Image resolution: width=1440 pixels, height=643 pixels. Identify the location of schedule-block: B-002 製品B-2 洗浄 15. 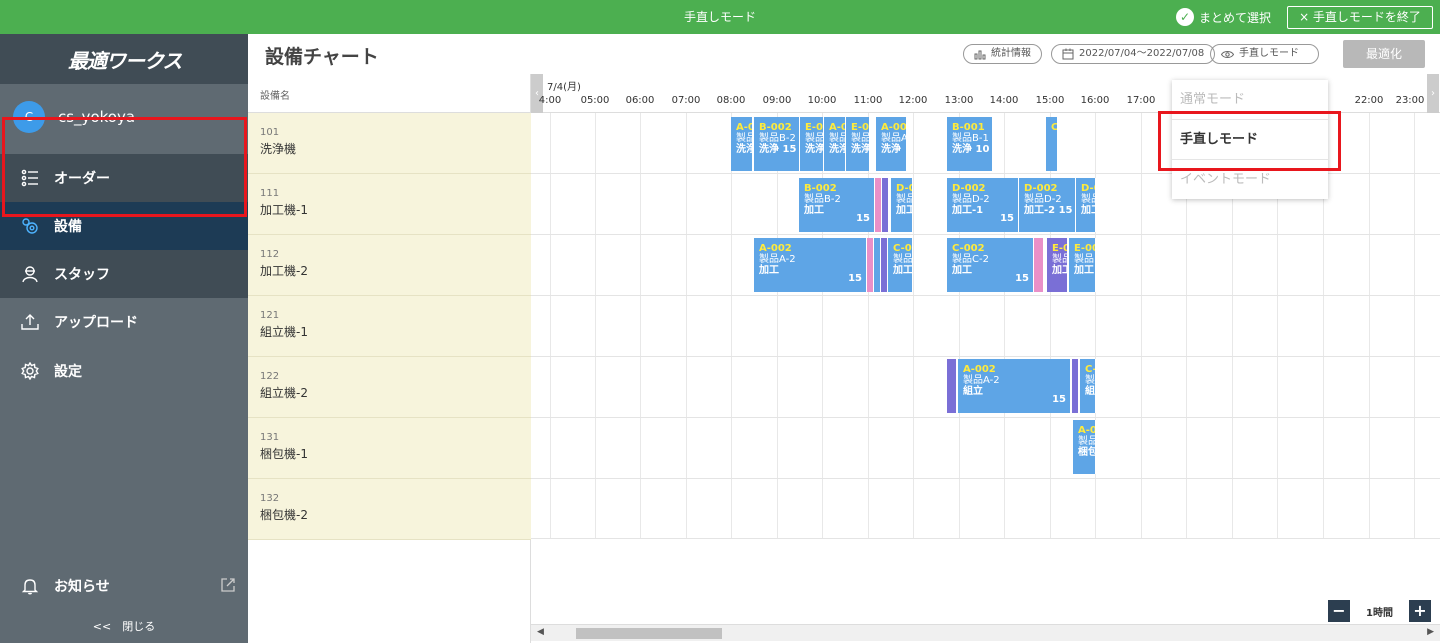
(777, 144).